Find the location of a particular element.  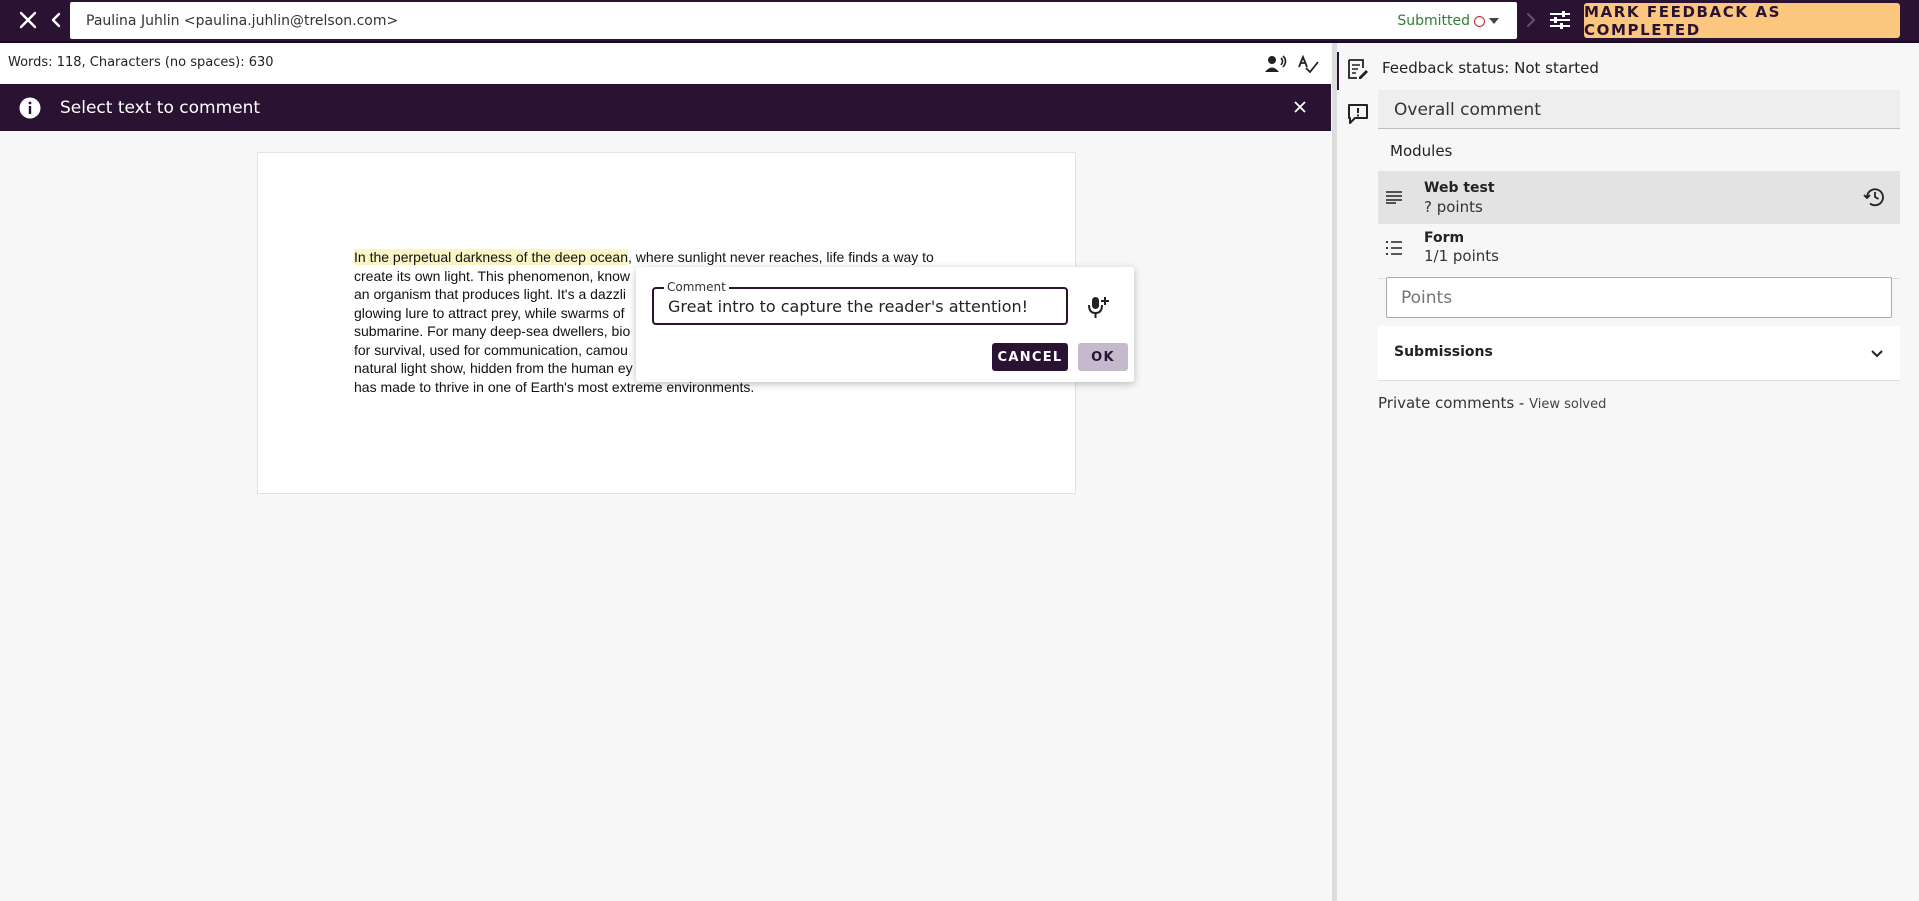

points-field is located at coordinates (1639, 297).